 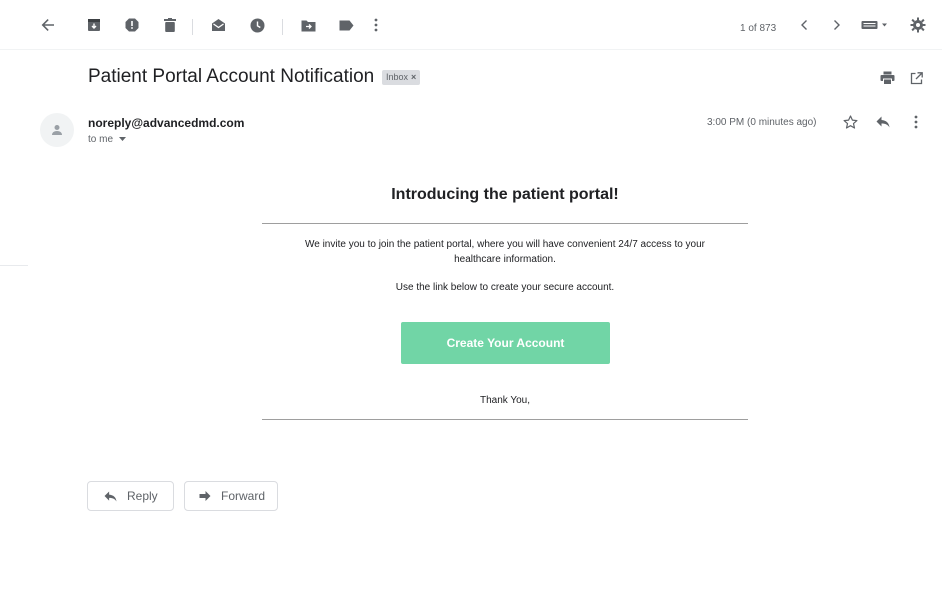 I want to click on input-tools-icon, so click(x=875, y=25).